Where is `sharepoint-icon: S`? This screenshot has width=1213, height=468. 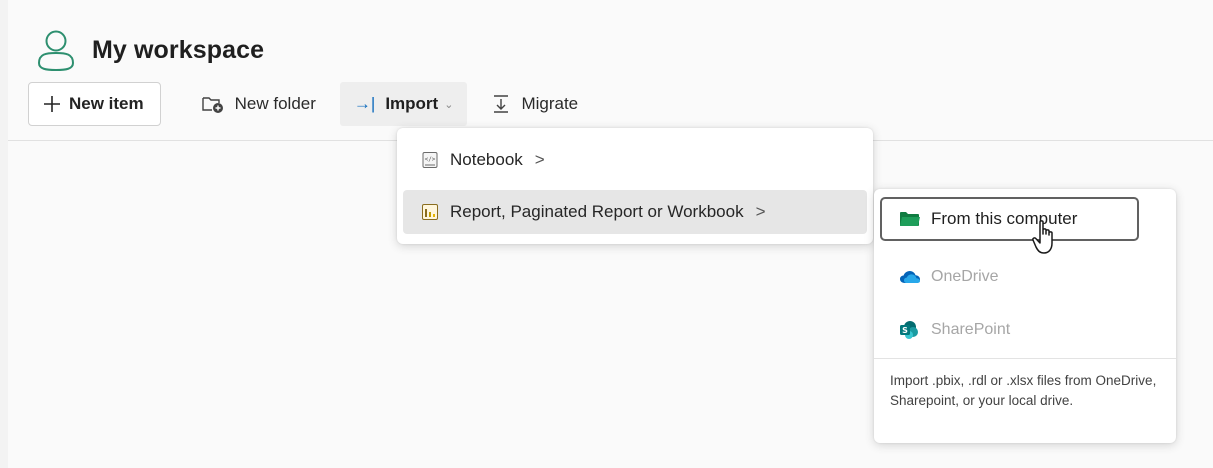
sharepoint-icon: S is located at coordinates (910, 330).